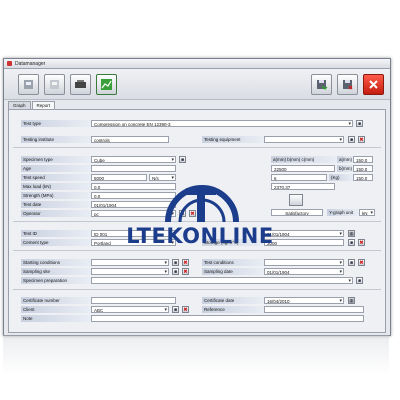 This screenshot has width=400, height=400. I want to click on lab-icon, so click(28, 84).